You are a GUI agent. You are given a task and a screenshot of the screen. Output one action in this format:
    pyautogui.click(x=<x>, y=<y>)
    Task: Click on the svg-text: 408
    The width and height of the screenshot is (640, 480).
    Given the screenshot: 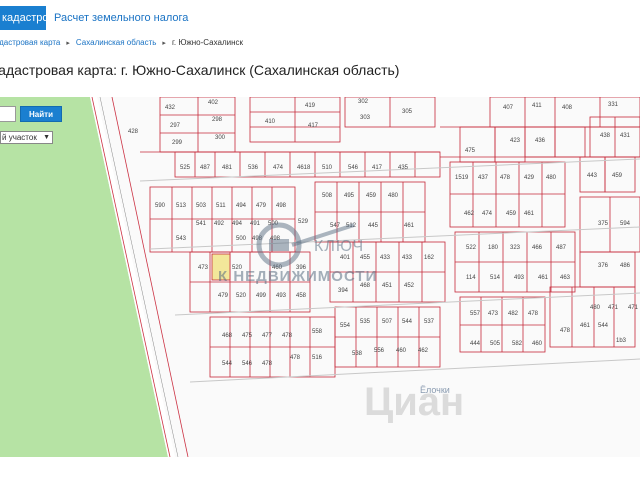 What is the action you would take?
    pyautogui.click(x=567, y=108)
    